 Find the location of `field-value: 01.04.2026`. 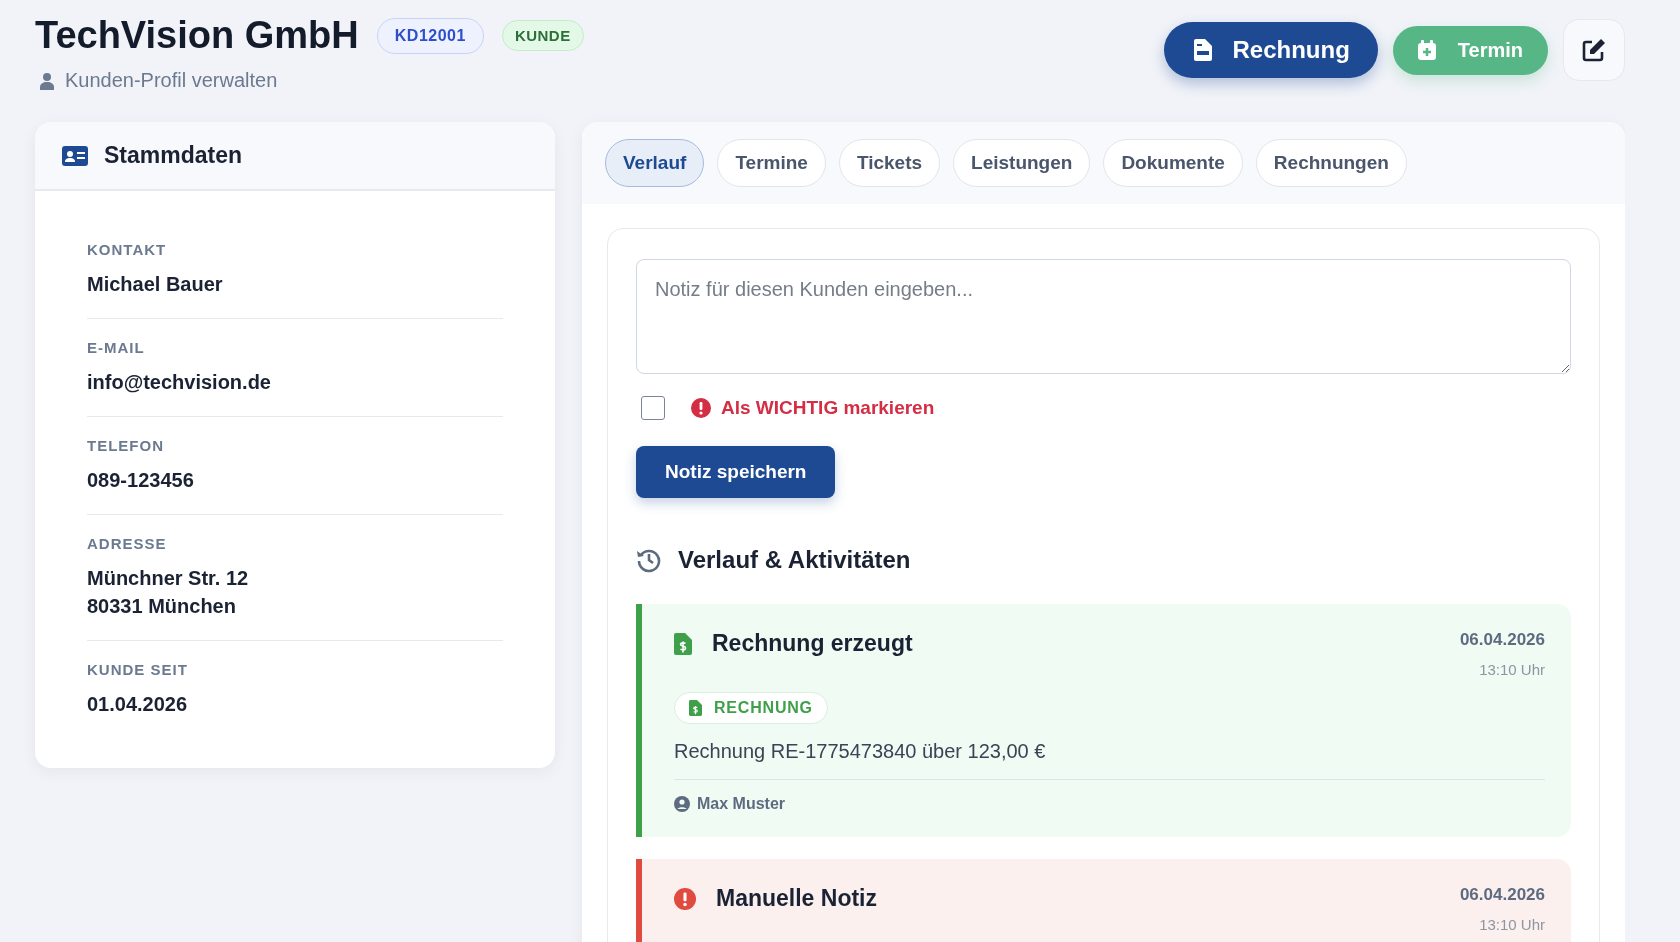

field-value: 01.04.2026 is located at coordinates (138, 704).